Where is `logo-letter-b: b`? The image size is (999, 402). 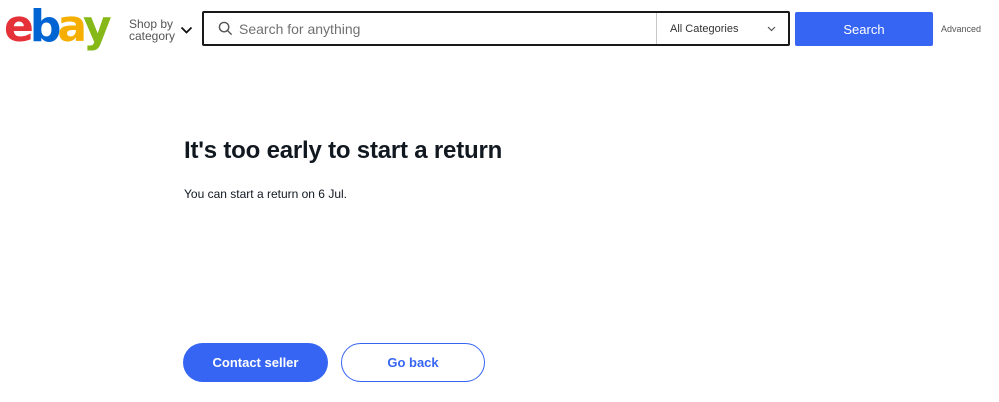
logo-letter-b: b is located at coordinates (45, 26).